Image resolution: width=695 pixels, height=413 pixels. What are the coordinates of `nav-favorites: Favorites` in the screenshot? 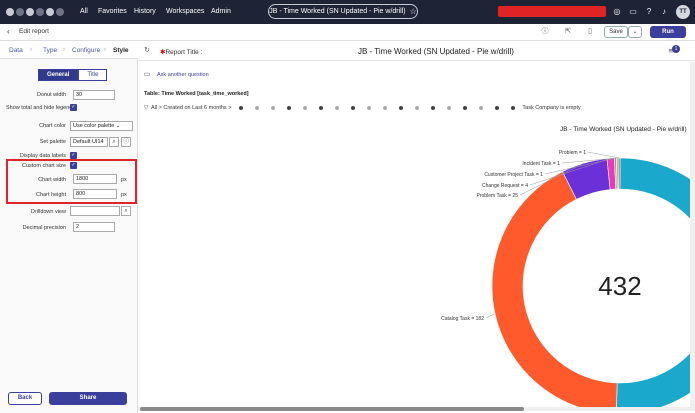 It's located at (112, 11).